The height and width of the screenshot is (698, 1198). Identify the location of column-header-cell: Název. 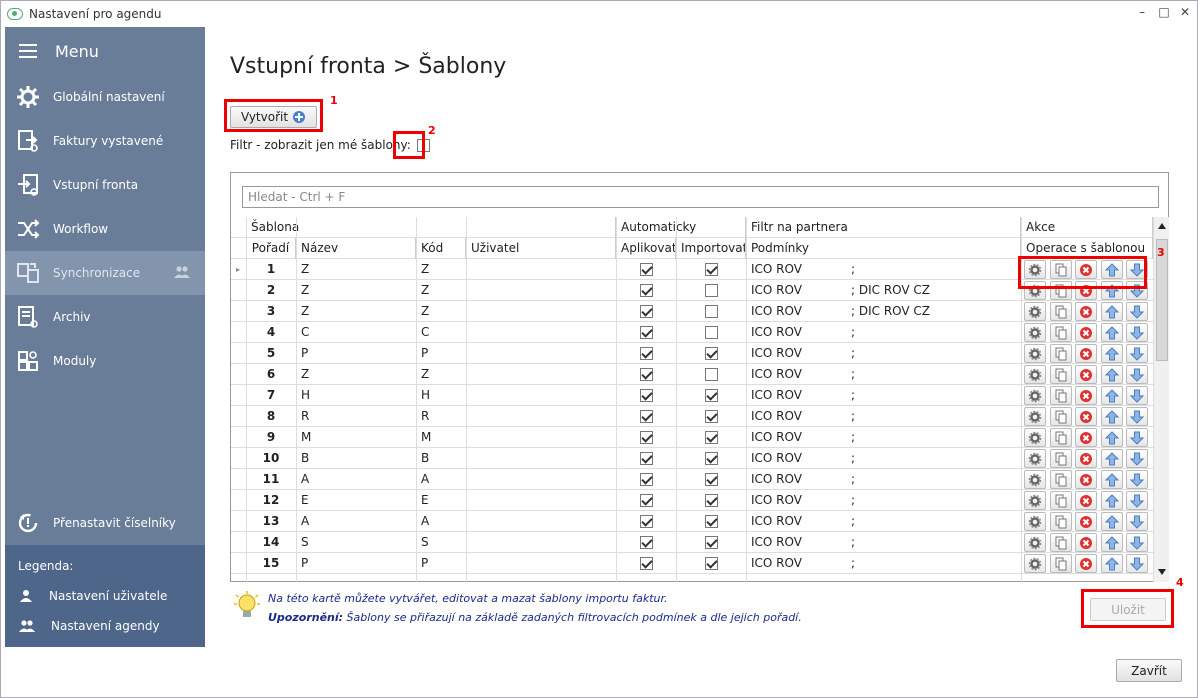
(356, 248).